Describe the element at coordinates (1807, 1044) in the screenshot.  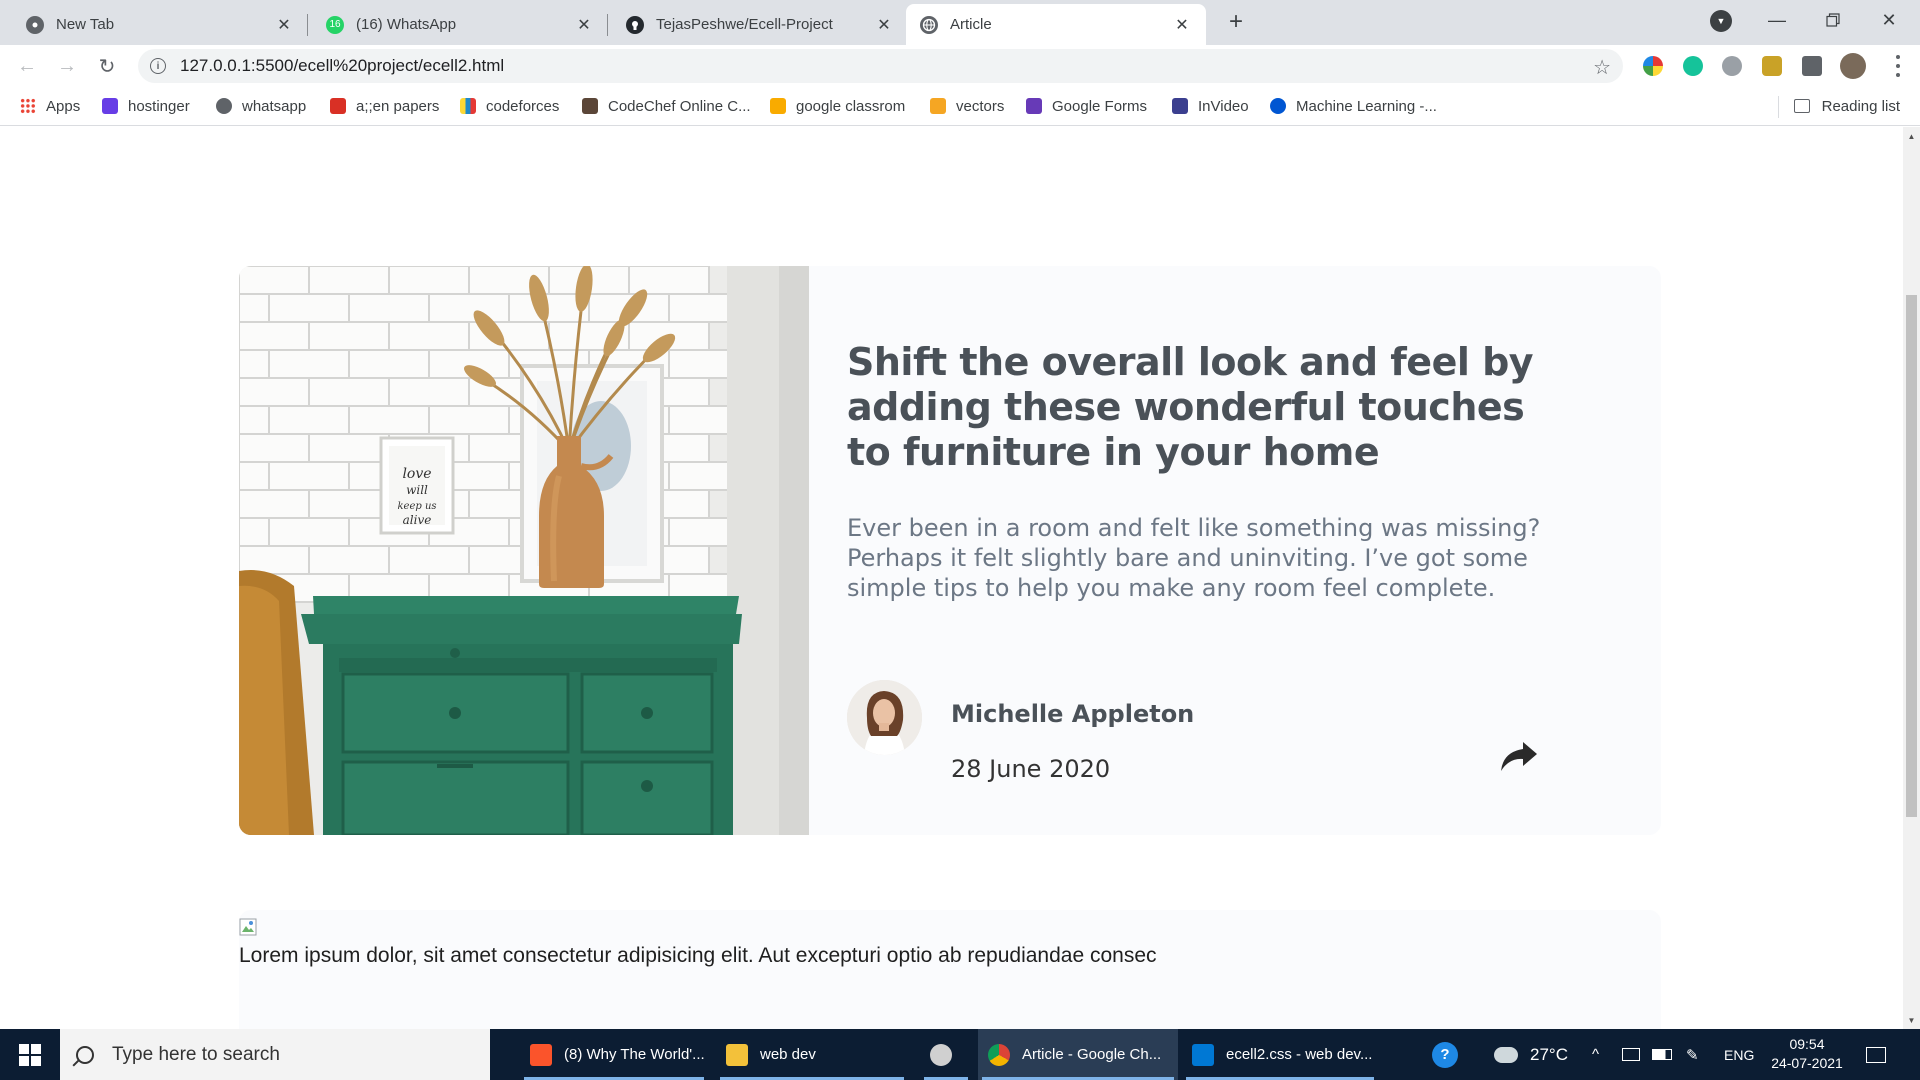
I see `clock-time: 09:54` at that location.